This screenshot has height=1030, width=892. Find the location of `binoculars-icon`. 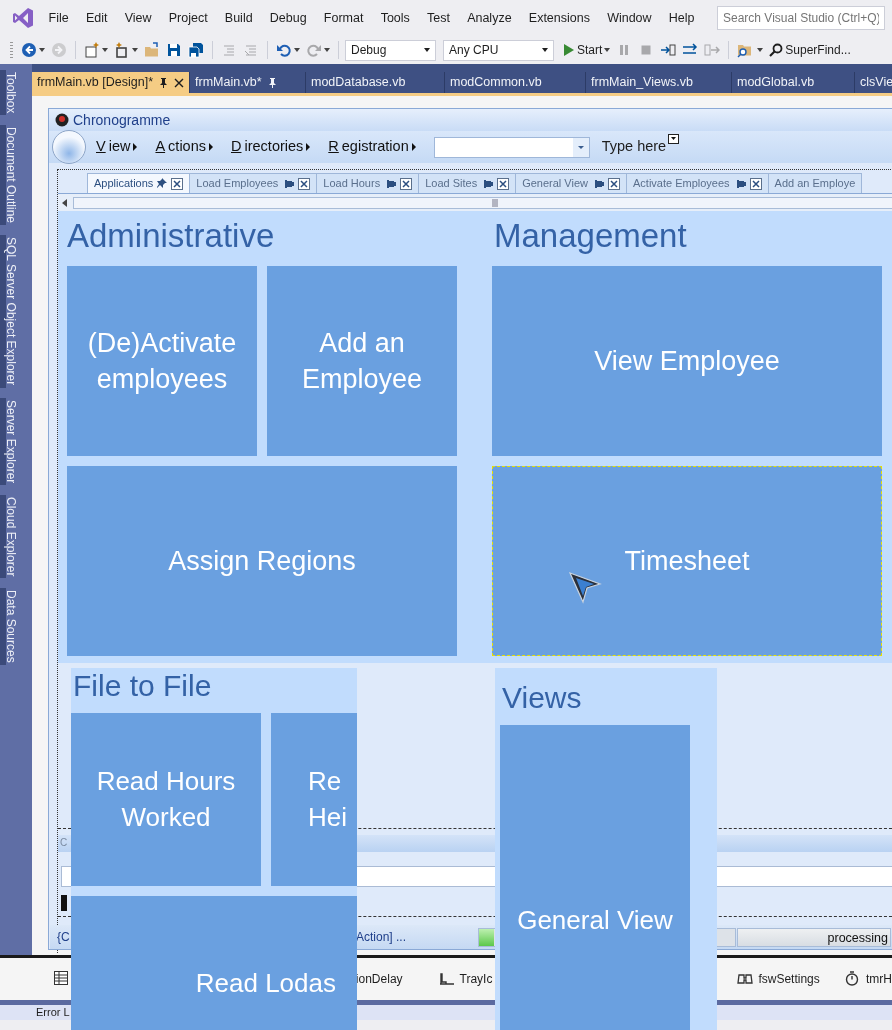

binoculars-icon is located at coordinates (745, 979).